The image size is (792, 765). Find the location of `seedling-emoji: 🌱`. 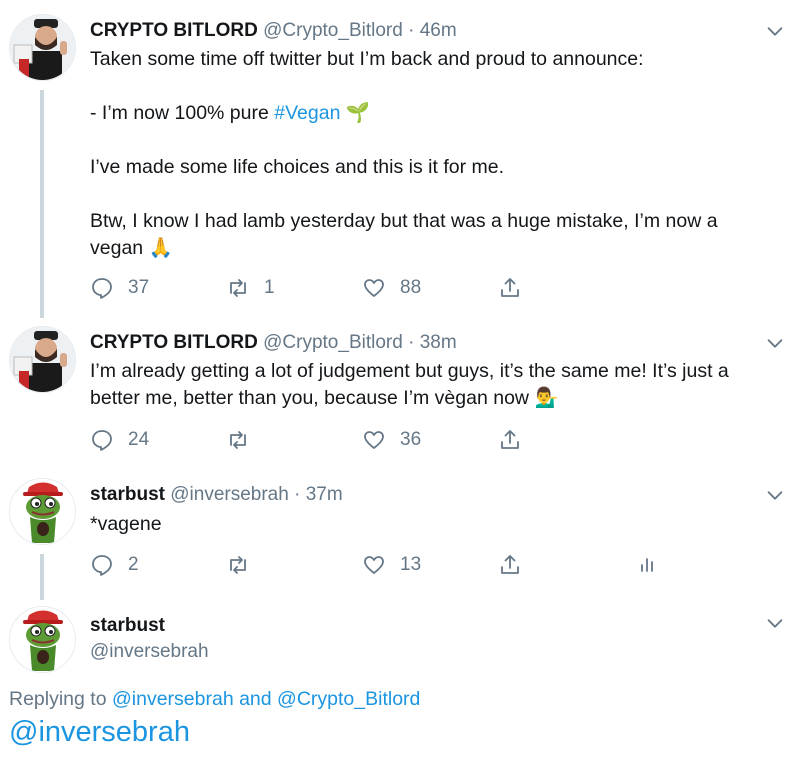

seedling-emoji: 🌱 is located at coordinates (358, 113).